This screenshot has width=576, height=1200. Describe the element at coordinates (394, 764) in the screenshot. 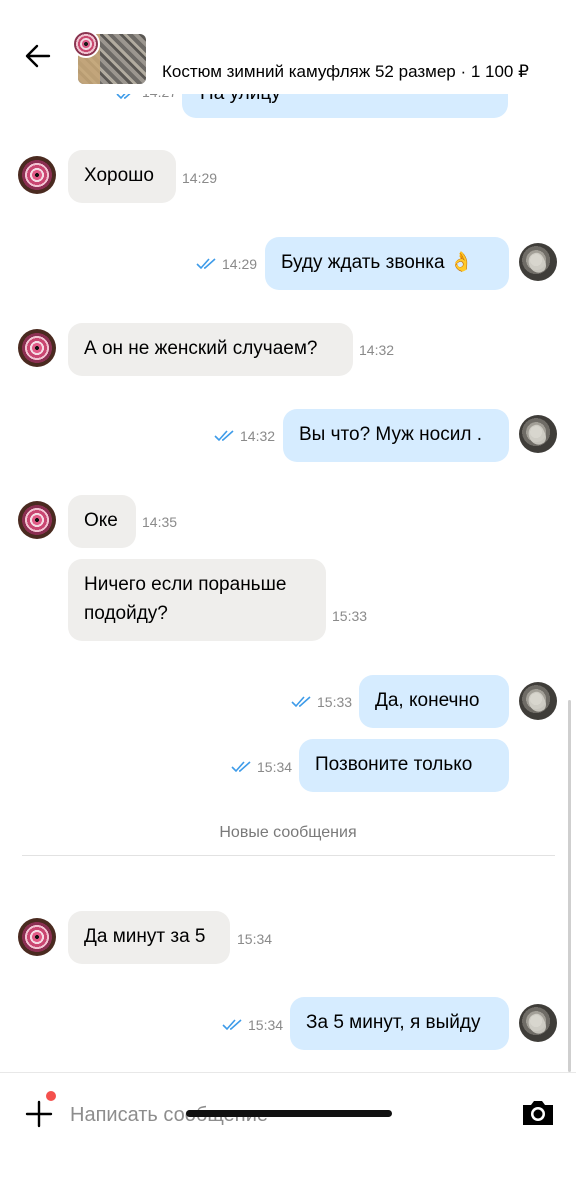

I see `message-text: Позвоните только` at that location.